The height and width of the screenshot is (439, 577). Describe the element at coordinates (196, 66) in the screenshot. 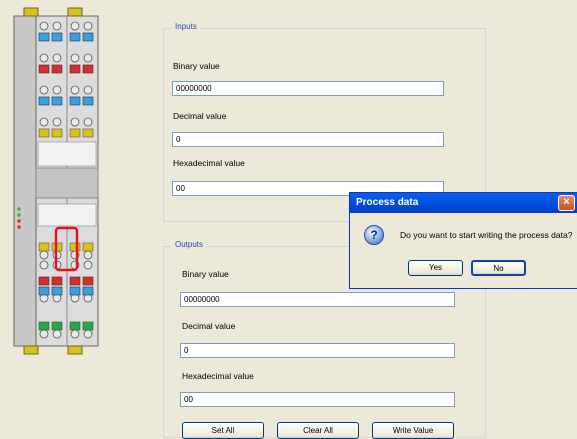

I see `inputs-binary-label: Binary value` at that location.